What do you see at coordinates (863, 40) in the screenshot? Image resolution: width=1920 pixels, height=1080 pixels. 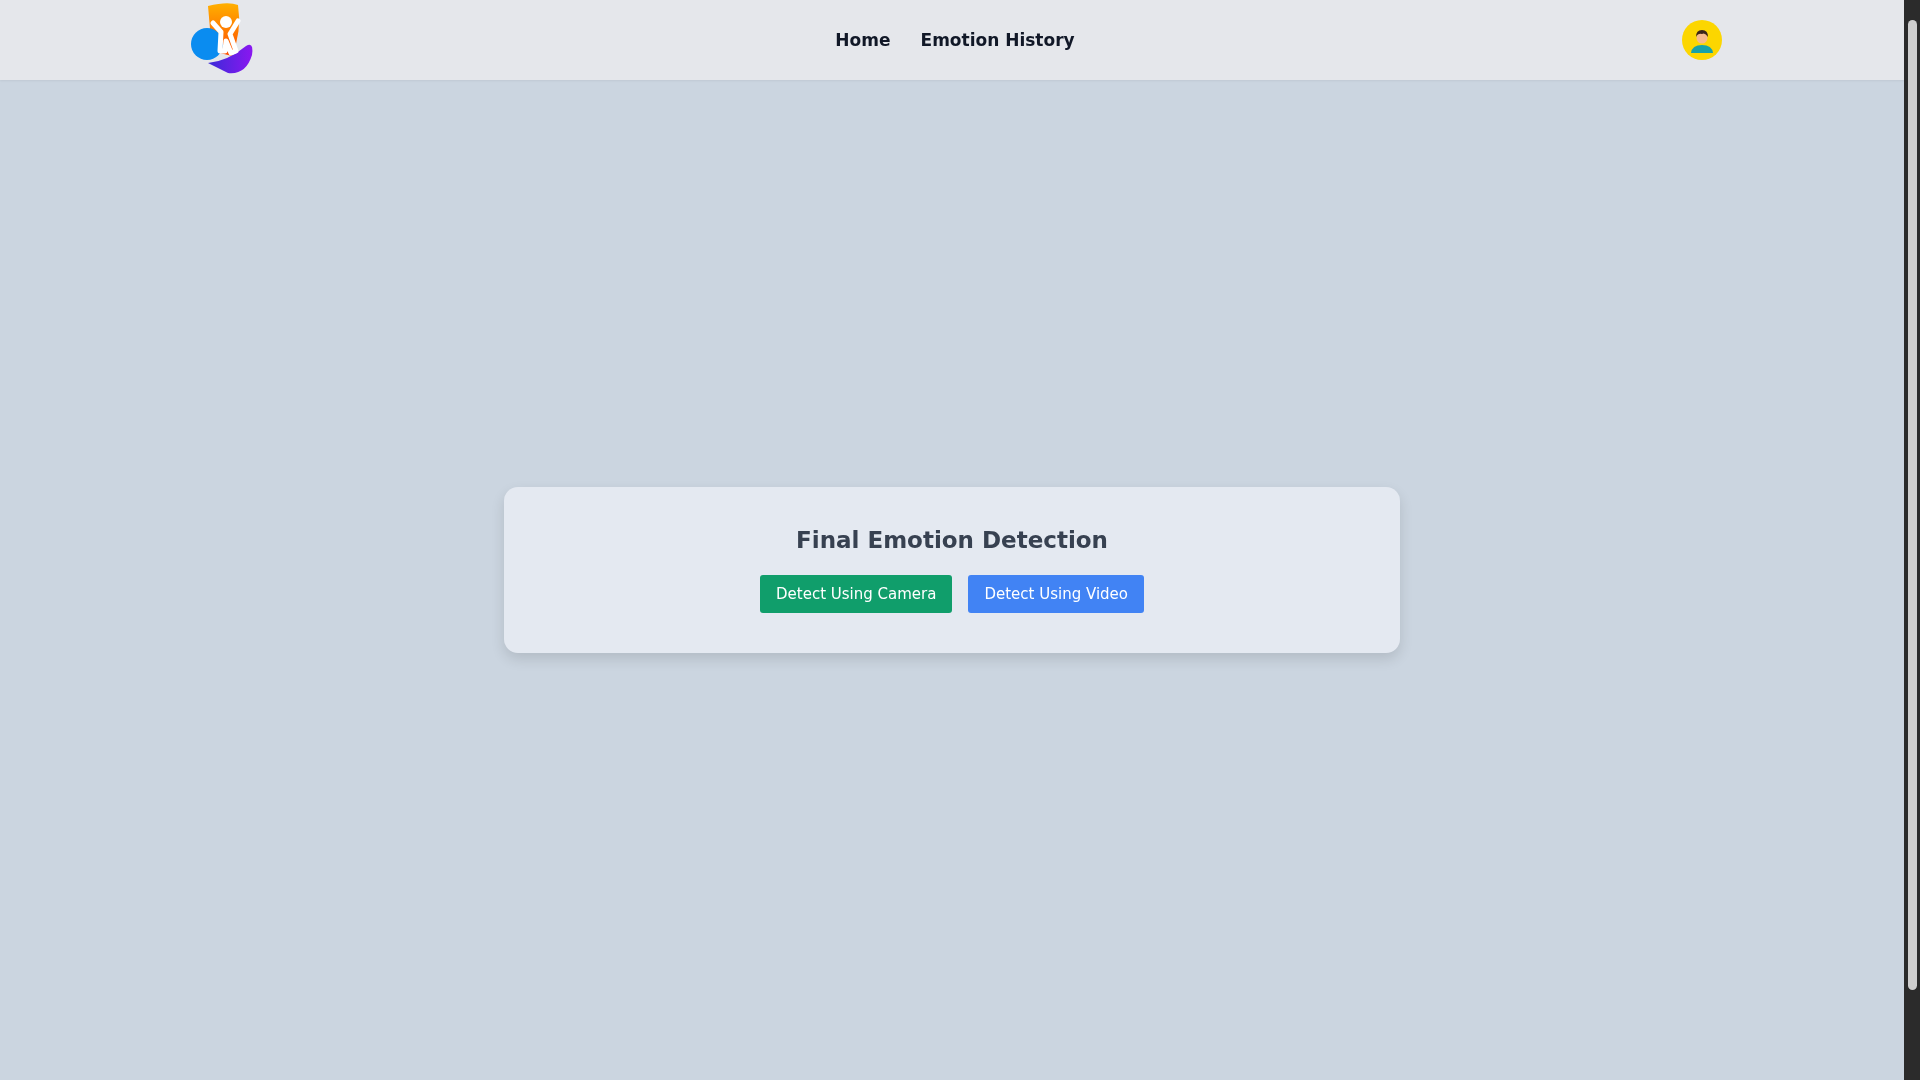 I see `nav-link: Home` at bounding box center [863, 40].